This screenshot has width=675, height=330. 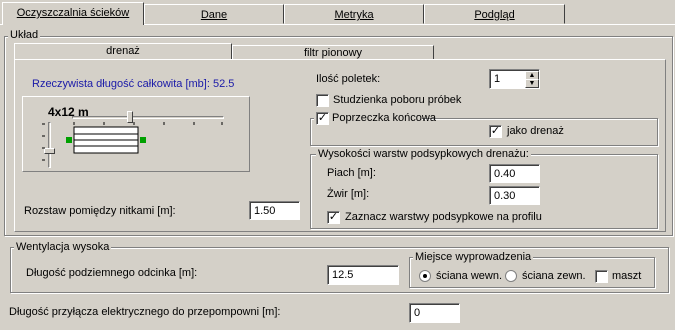 I want to click on piach-label: Piach [m]:, so click(x=351, y=173).